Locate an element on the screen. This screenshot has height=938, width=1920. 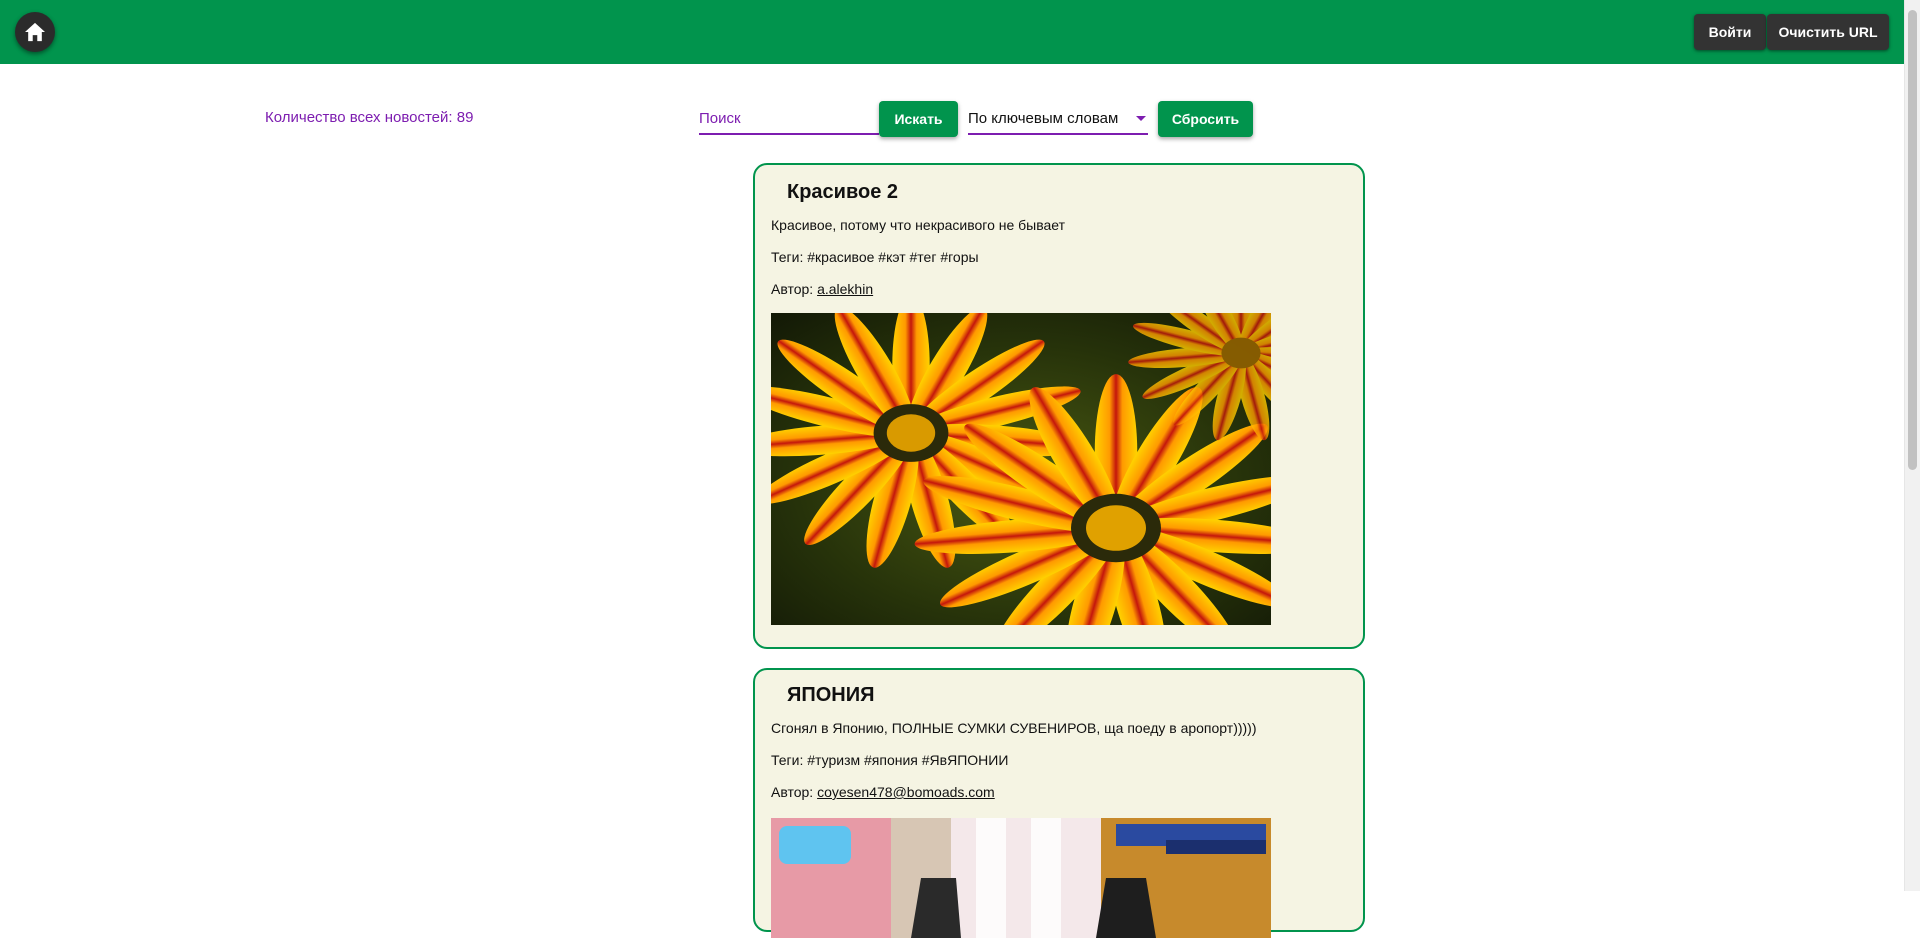
news-title: ЯПОНИЯ is located at coordinates (831, 695).